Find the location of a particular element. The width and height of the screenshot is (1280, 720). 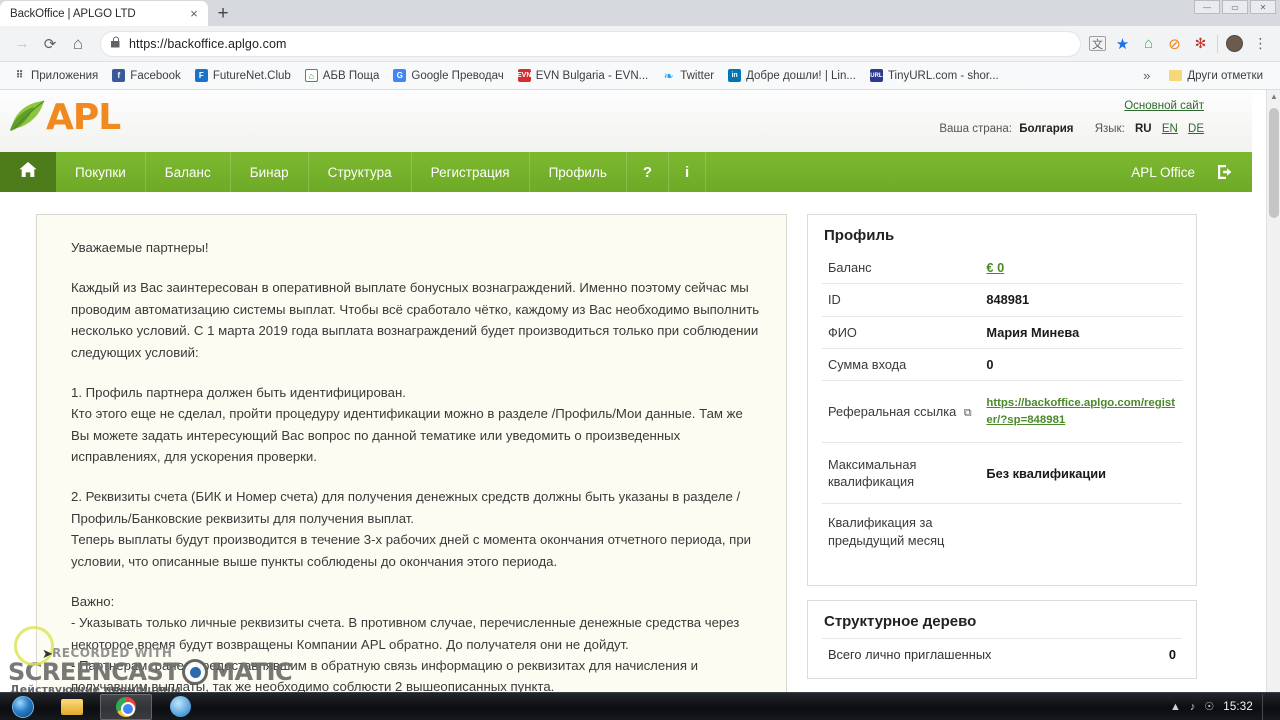

minimize-button: — is located at coordinates (1207, 7).